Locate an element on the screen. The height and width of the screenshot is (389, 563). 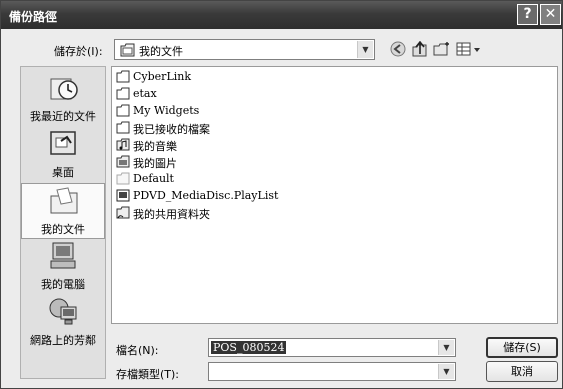
save-in-label: 儲存於(I): is located at coordinates (78, 51).